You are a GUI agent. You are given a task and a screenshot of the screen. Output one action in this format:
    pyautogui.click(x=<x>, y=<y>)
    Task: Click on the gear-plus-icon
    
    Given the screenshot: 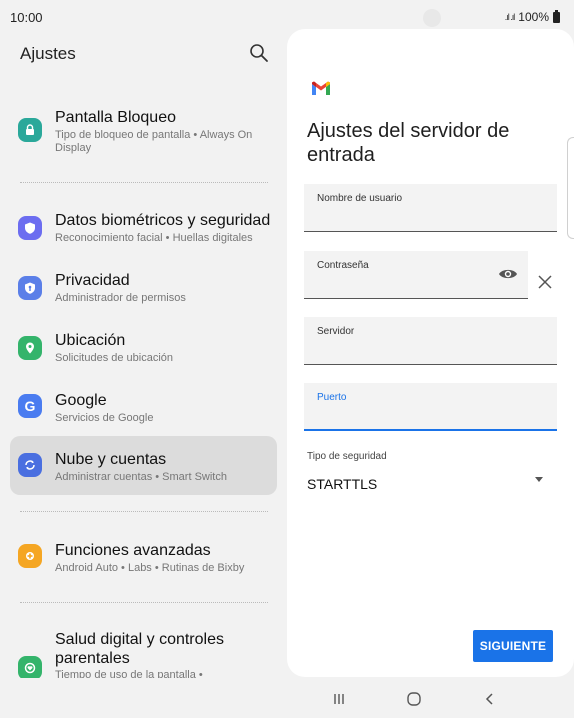 What is the action you would take?
    pyautogui.click(x=30, y=556)
    